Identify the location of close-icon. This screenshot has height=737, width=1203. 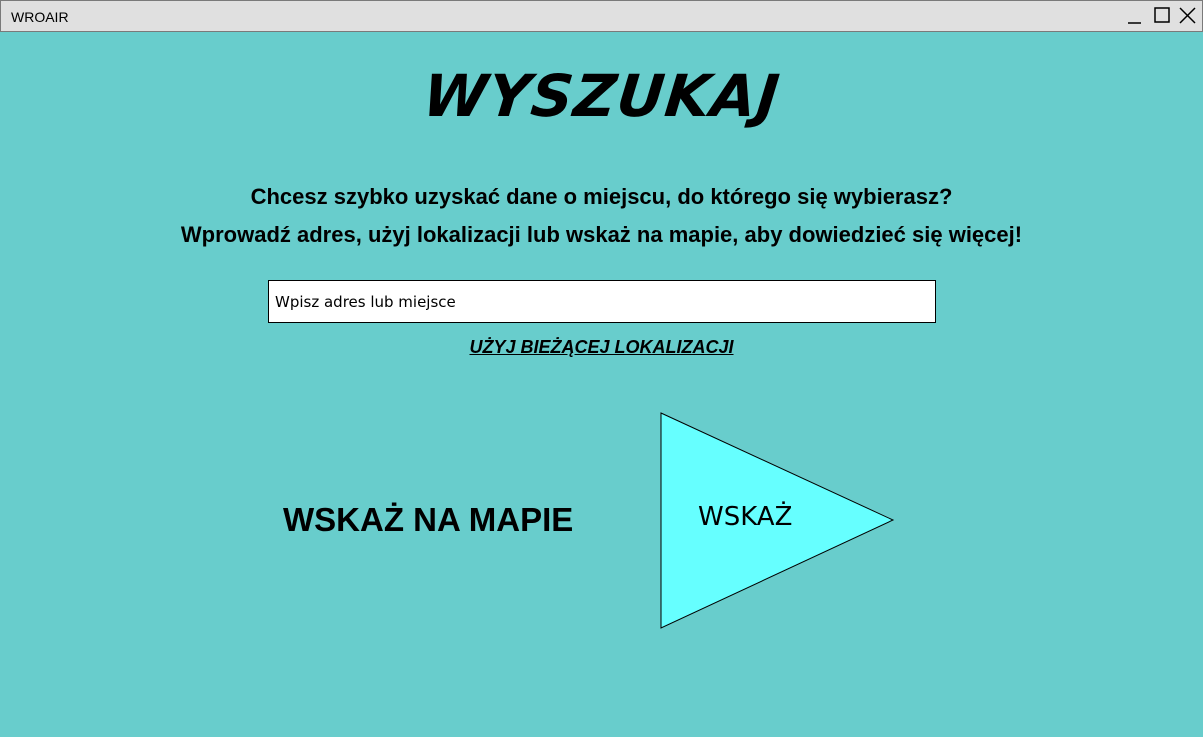
(1187, 15).